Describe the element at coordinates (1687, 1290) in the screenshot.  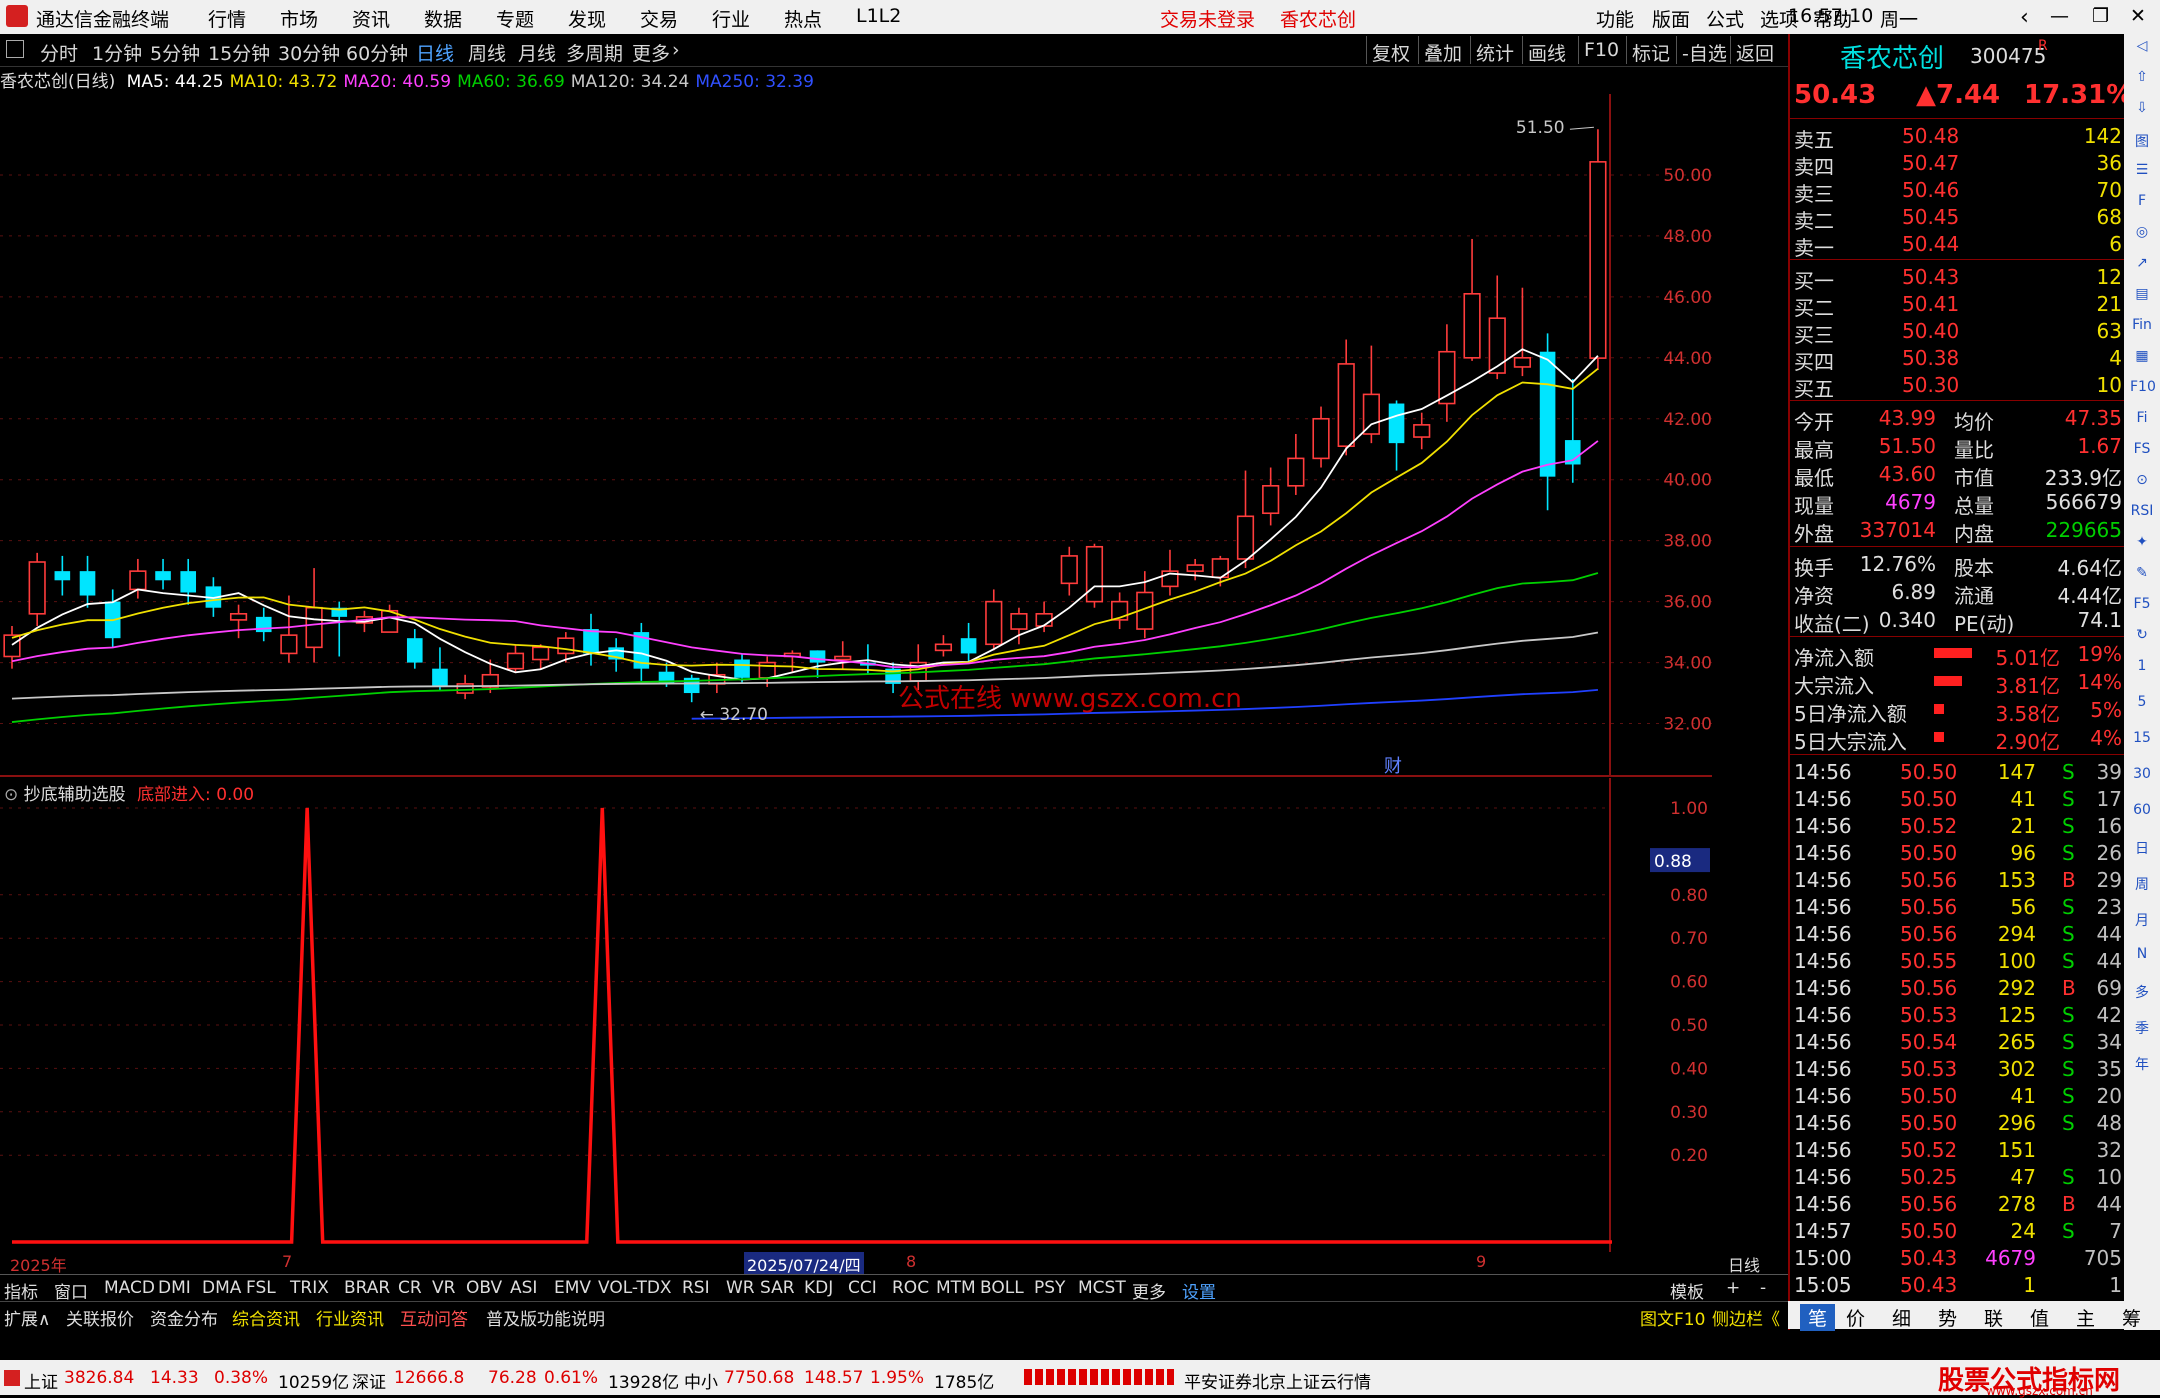
I see `indicator-right-0: 模板` at that location.